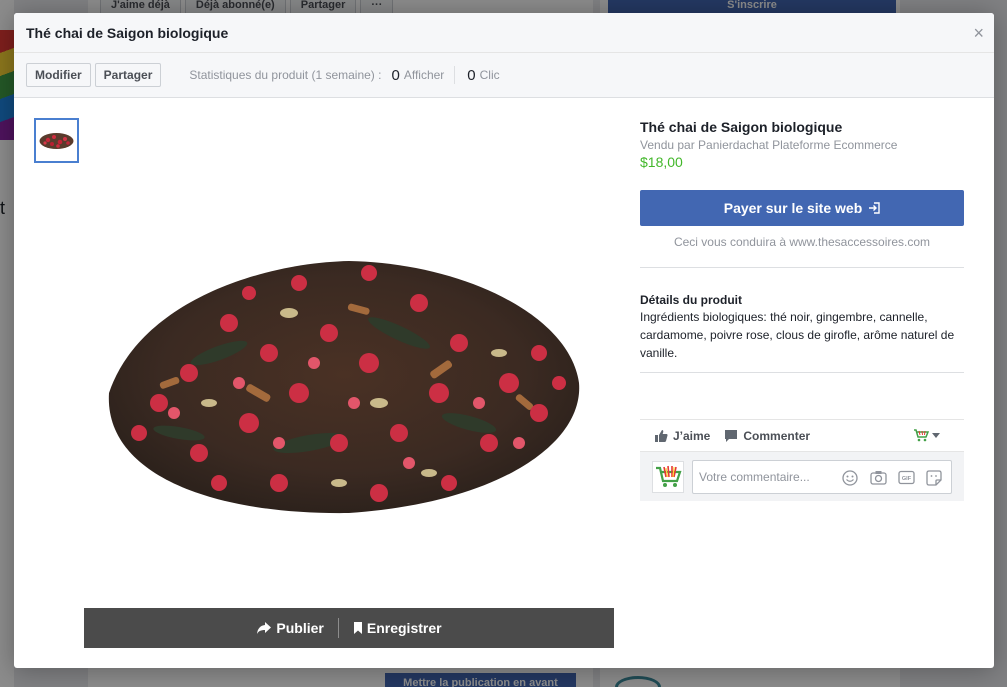  I want to click on share-button: Partager, so click(128, 75).